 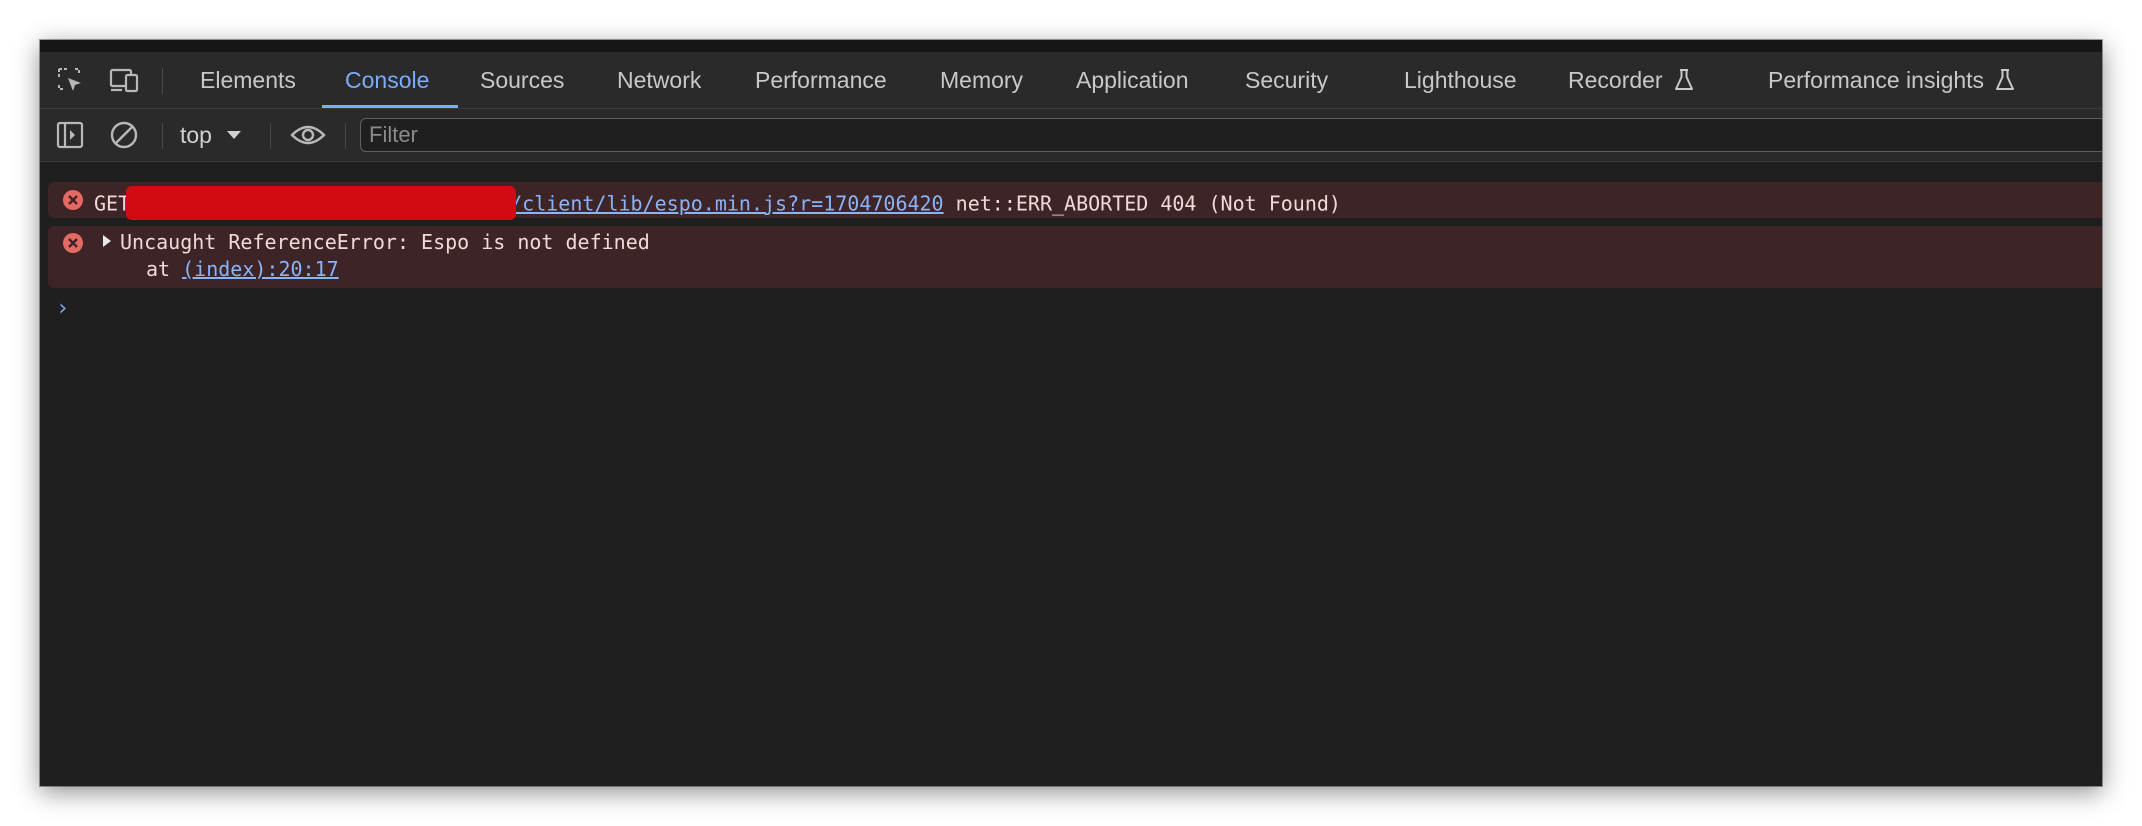 What do you see at coordinates (1148, 203) in the screenshot?
I see `request-status: net::ERR_ABORTED 404 (Not Found)` at bounding box center [1148, 203].